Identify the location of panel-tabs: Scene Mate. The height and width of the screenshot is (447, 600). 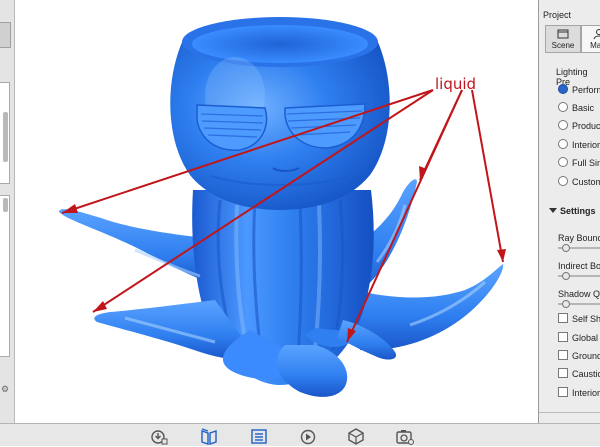
(571, 39).